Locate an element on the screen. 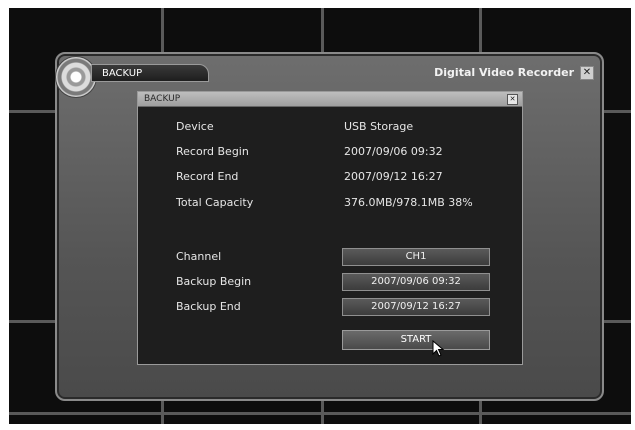 This screenshot has width=635, height=430. channel-label: Channel is located at coordinates (199, 256).